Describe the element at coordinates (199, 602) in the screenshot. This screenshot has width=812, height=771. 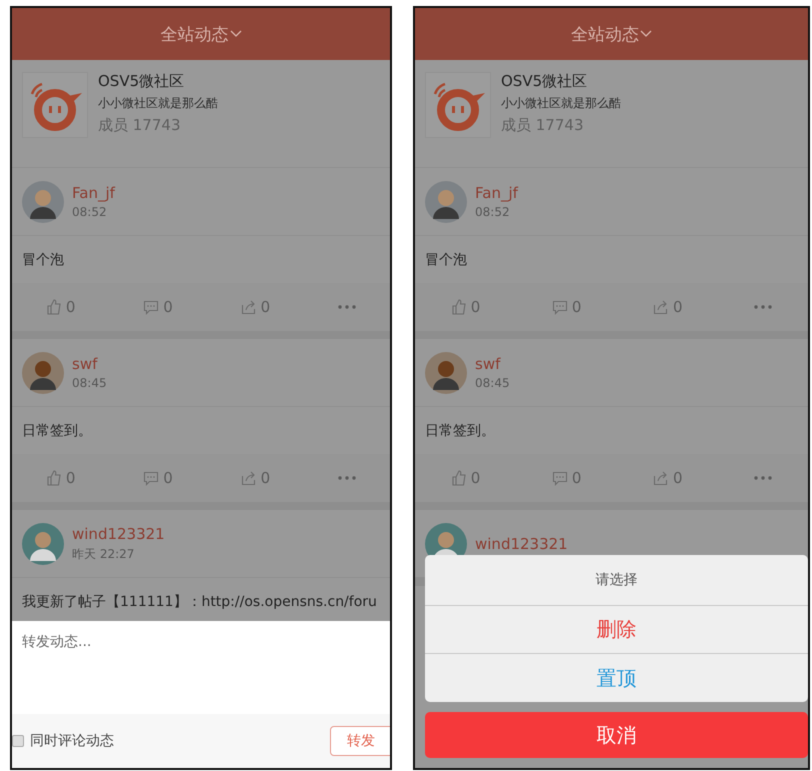
I see `post-text: 我更新了帖子【111111】：http://os.opensns.cn/foru` at that location.